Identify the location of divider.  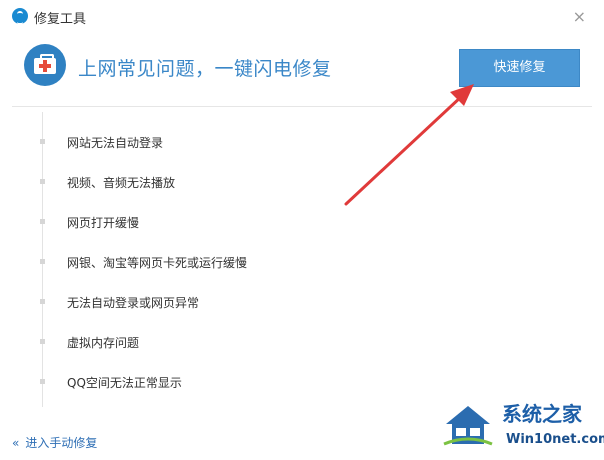
(302, 106).